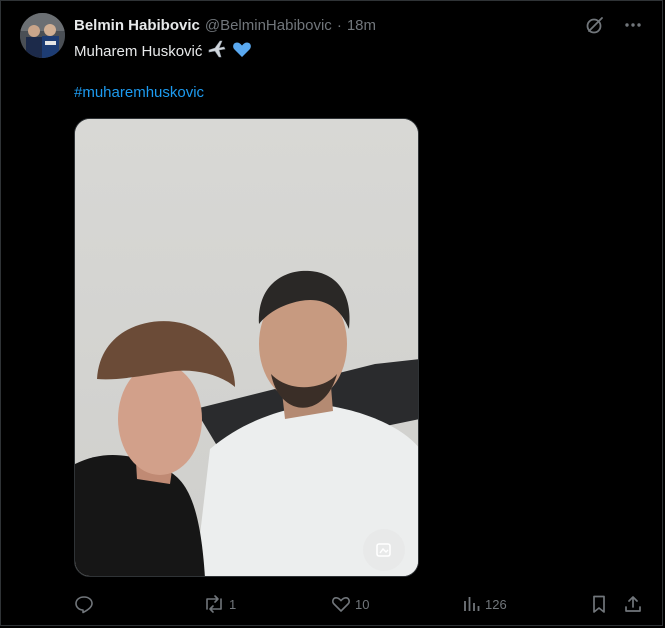  What do you see at coordinates (614, 25) in the screenshot?
I see `tweet-top-actions` at bounding box center [614, 25].